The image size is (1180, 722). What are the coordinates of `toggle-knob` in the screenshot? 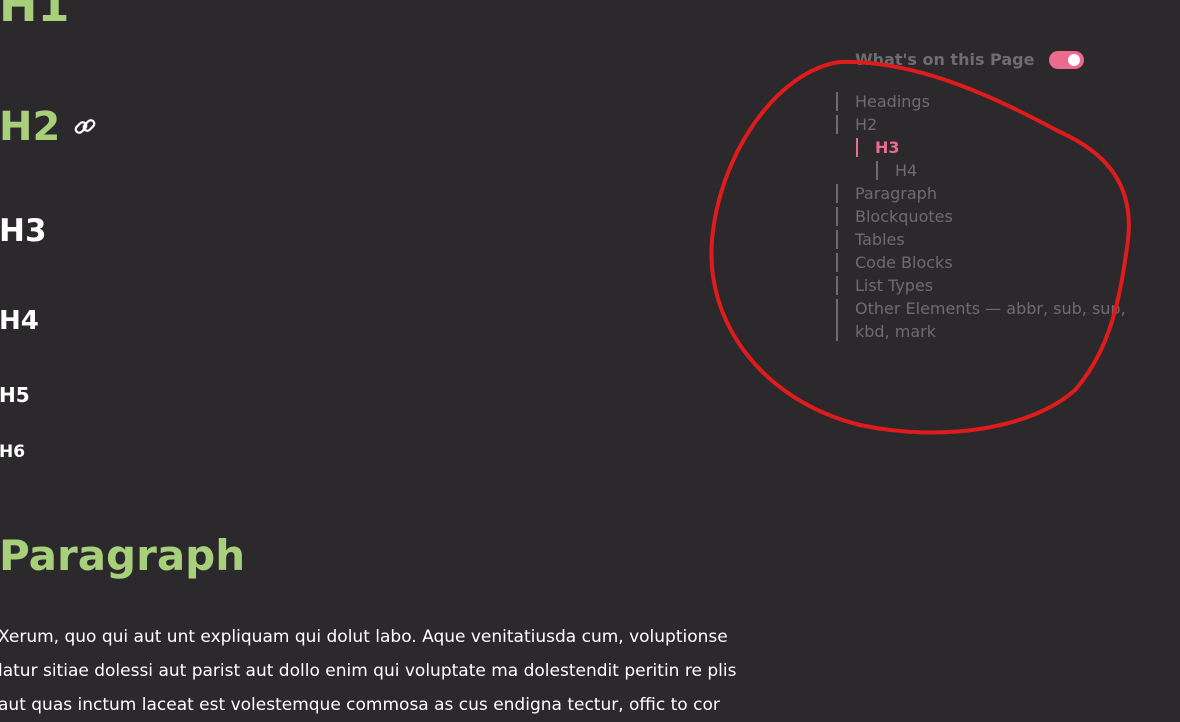 It's located at (1074, 60).